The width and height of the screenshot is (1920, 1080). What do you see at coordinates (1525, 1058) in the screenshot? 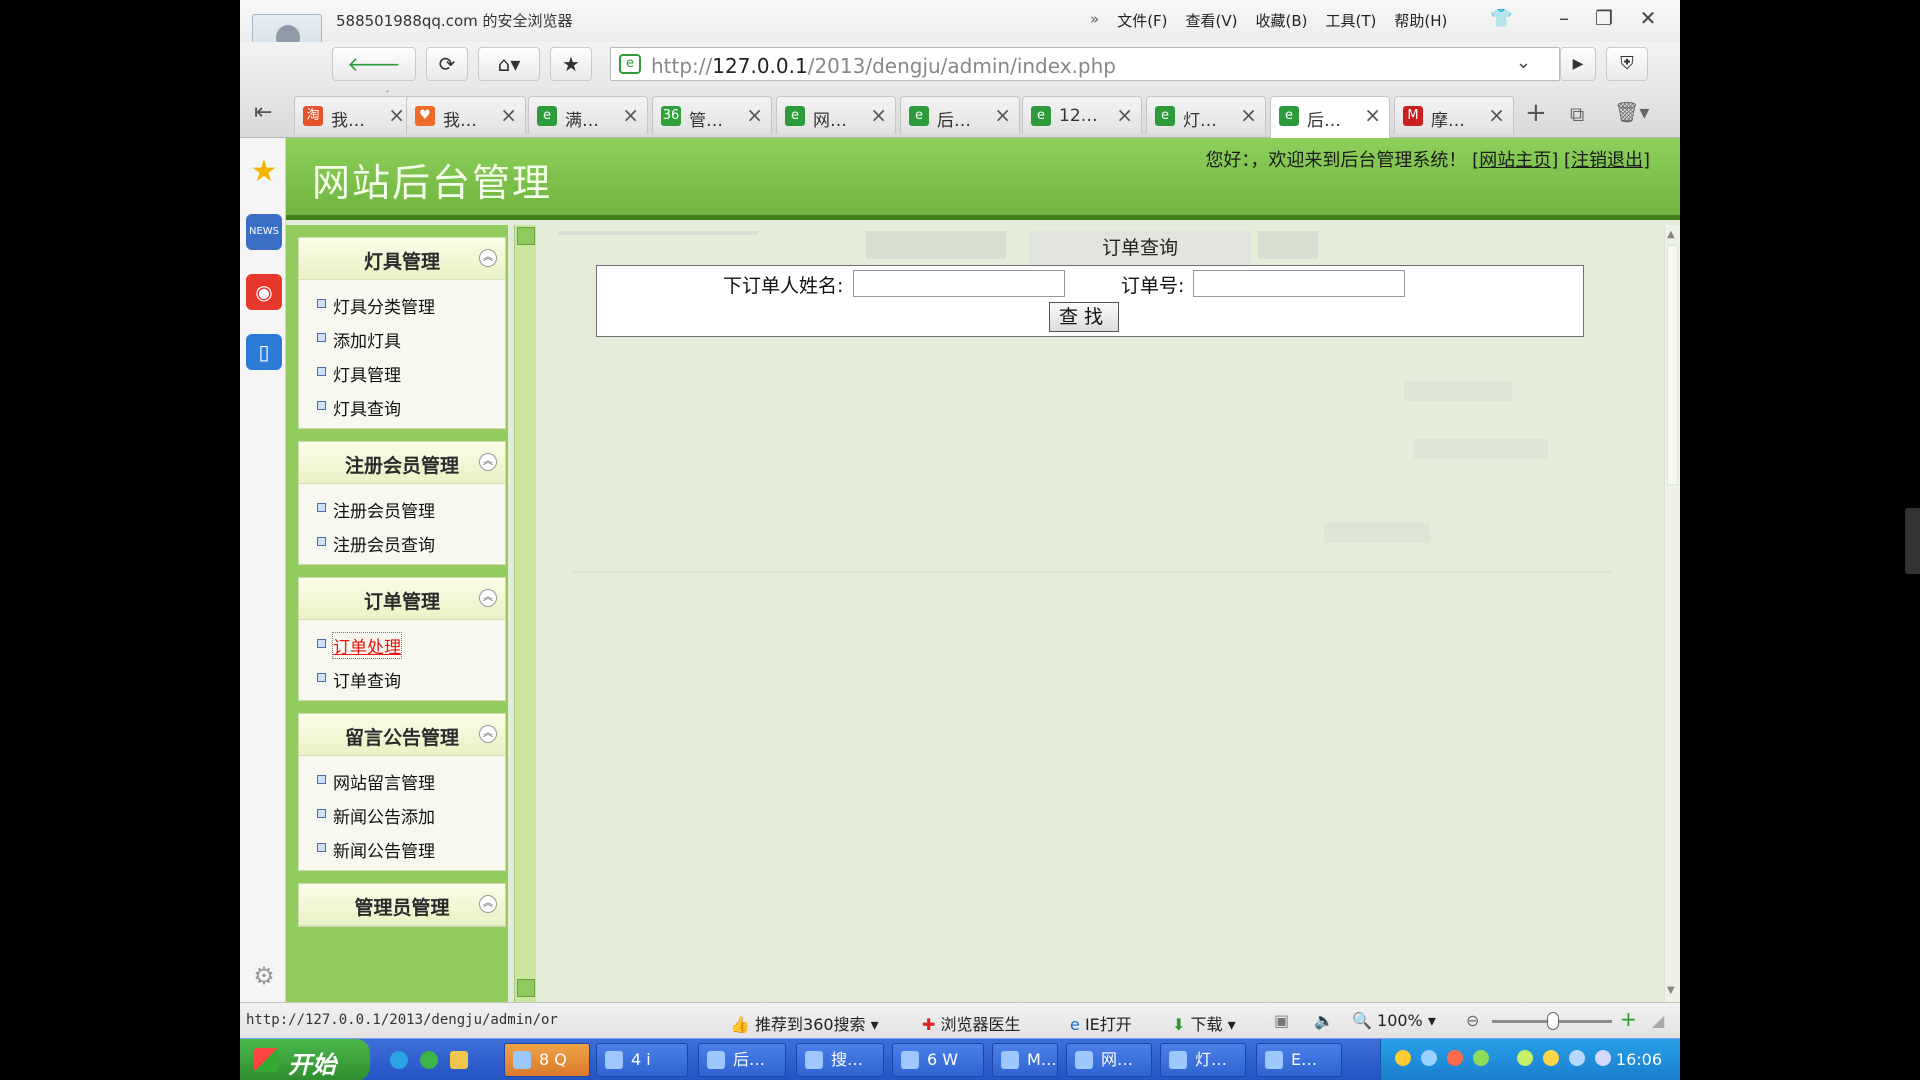
I see `tray-360-icon` at bounding box center [1525, 1058].